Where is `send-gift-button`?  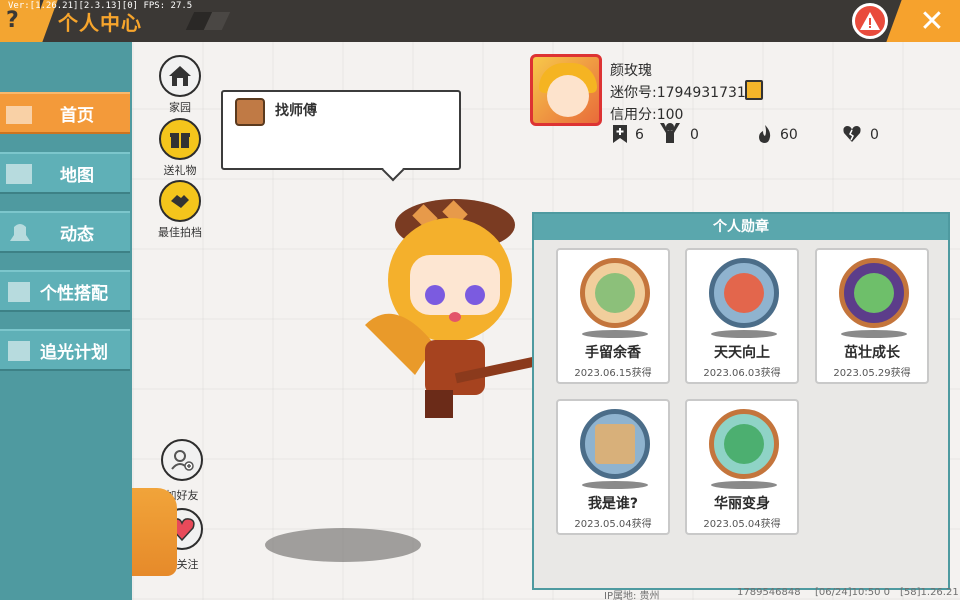 send-gift-button is located at coordinates (180, 139).